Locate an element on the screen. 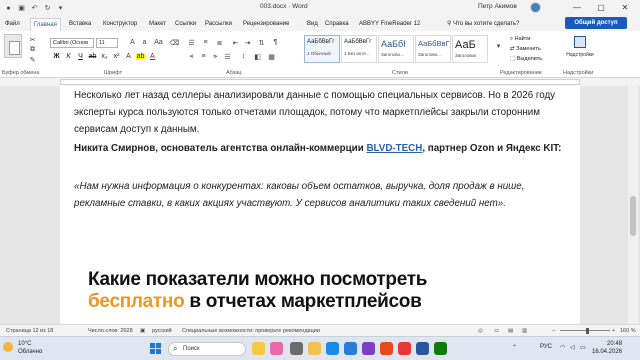 The width and height of the screenshot is (640, 360). bold-button: Ж is located at coordinates (56, 56).